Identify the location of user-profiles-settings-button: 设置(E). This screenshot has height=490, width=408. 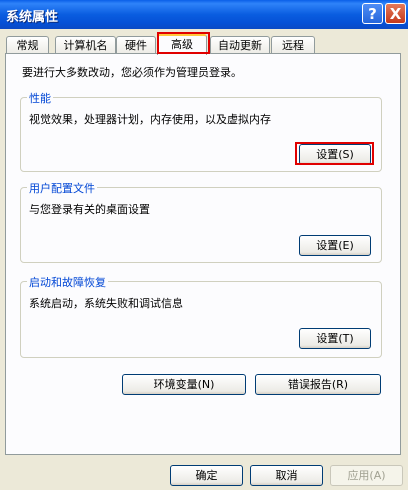
(335, 245).